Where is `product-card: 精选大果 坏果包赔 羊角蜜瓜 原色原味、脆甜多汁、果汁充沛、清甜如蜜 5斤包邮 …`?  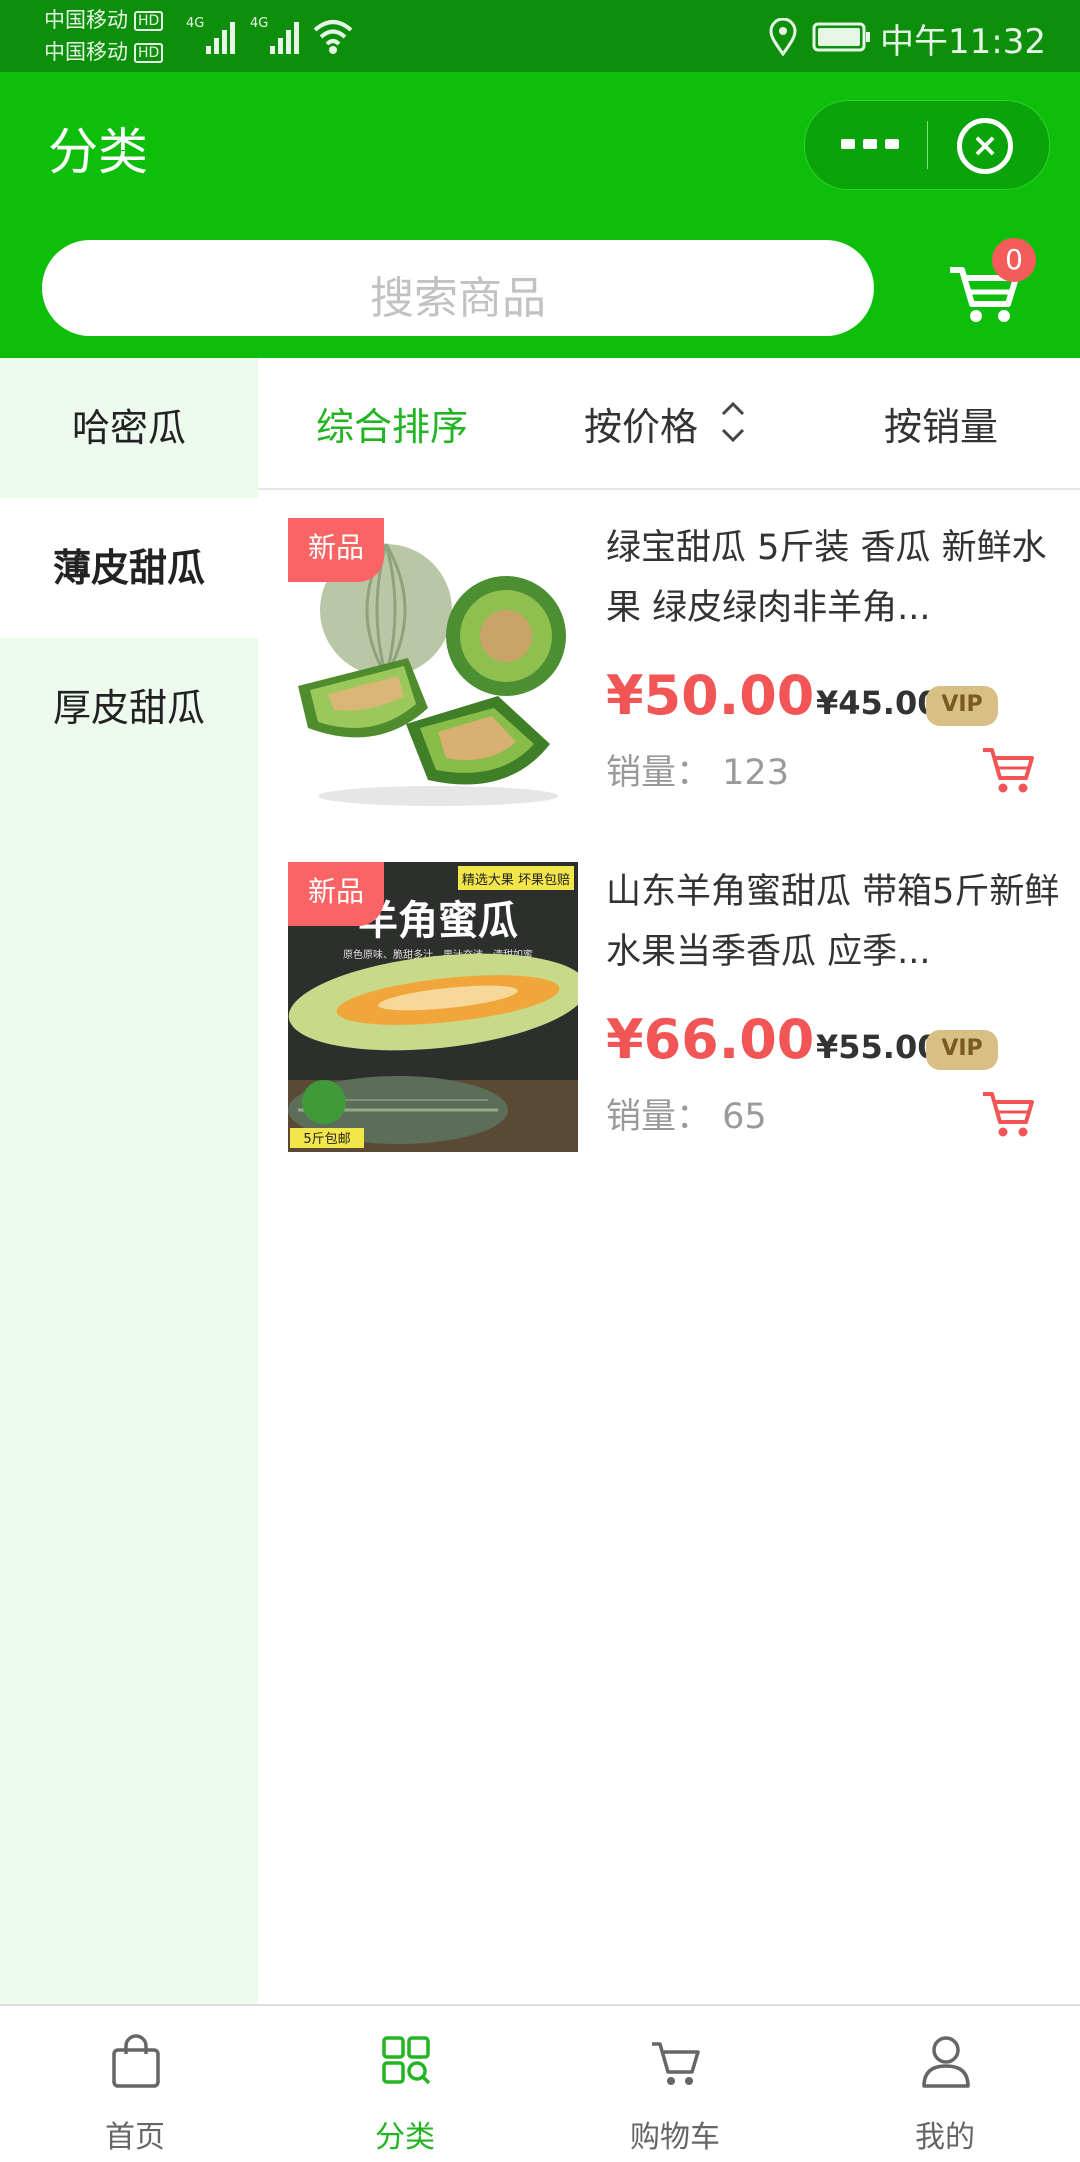 product-card: 精选大果 坏果包赔 羊角蜜瓜 原色原味、脆甜多汁、果汁充沛、清甜如蜜 5斤包邮 … is located at coordinates (669, 1032).